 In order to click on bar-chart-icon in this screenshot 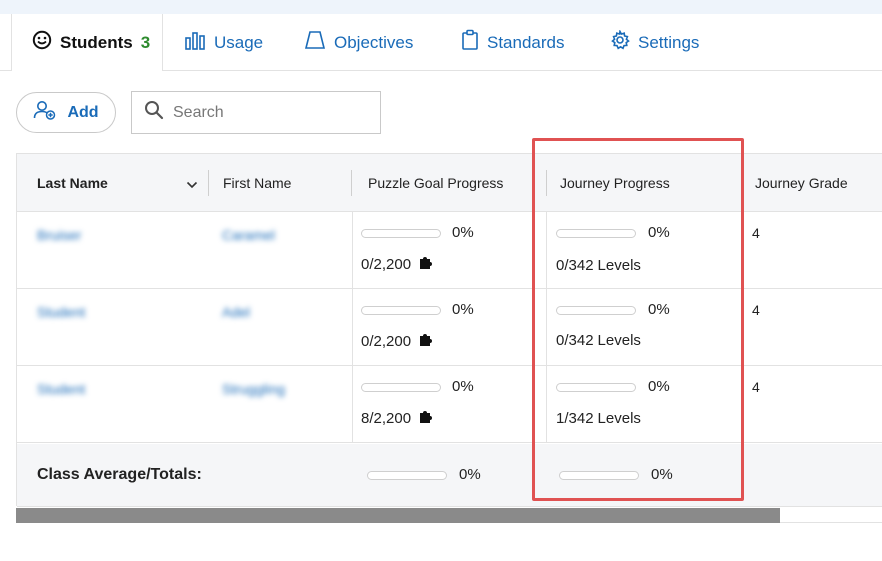, I will do `click(195, 42)`.